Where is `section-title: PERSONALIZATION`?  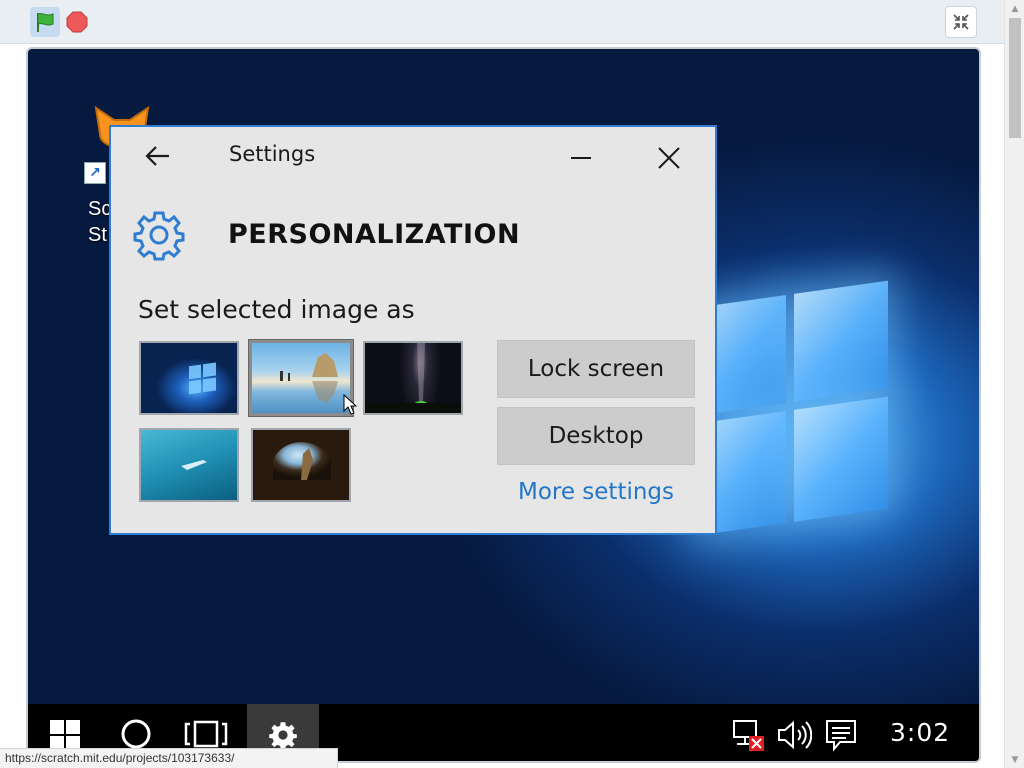 section-title: PERSONALIZATION is located at coordinates (374, 234).